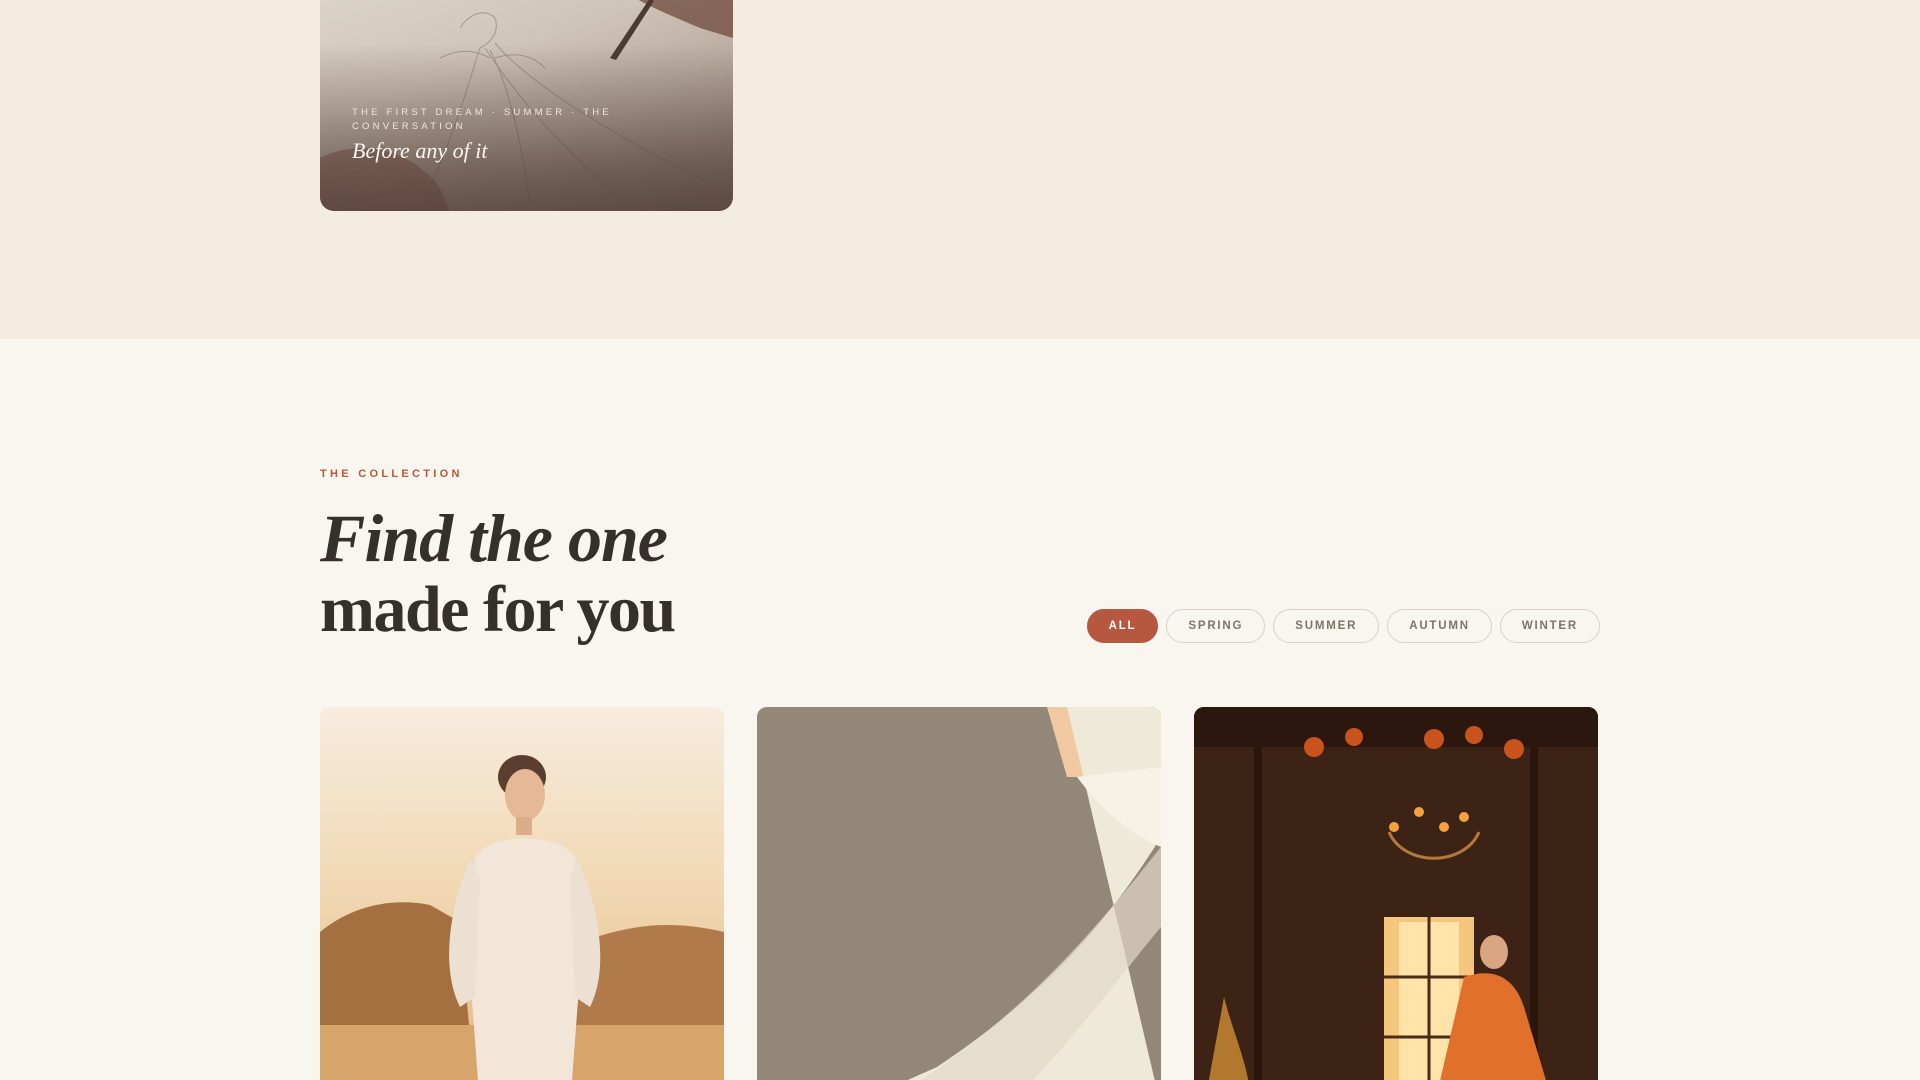  Describe the element at coordinates (419, 151) in the screenshot. I see `story-title: Before any of it` at that location.